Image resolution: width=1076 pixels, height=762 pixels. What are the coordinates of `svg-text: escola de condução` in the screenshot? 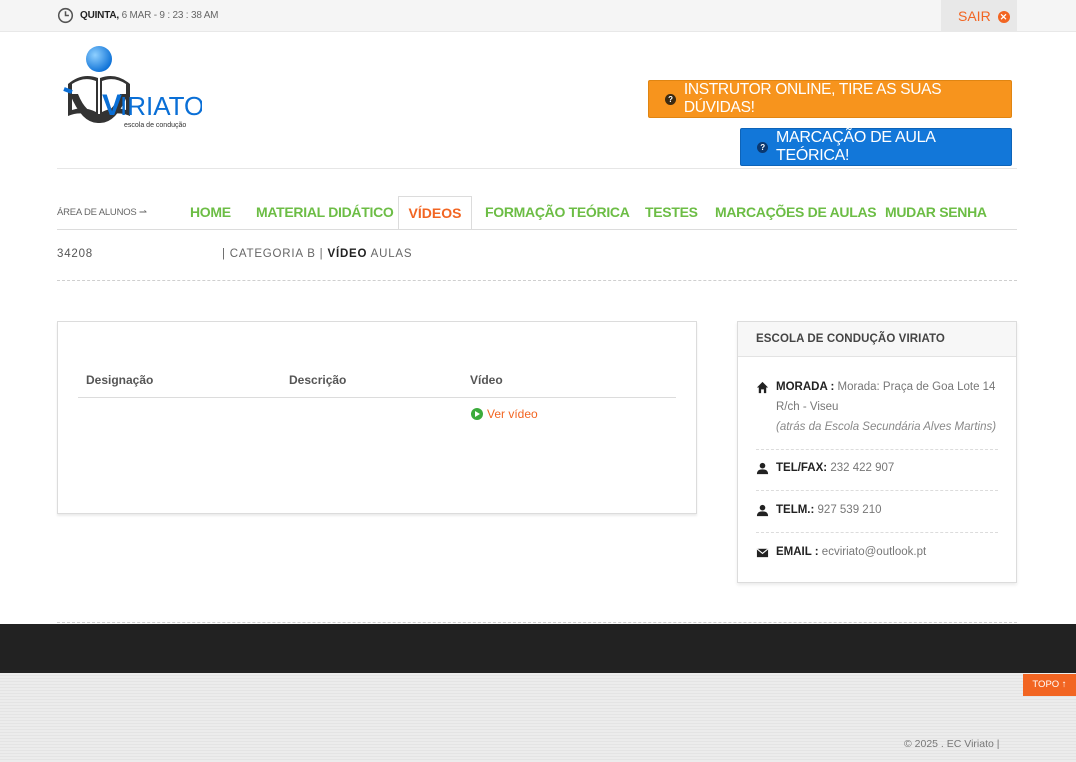 It's located at (155, 125).